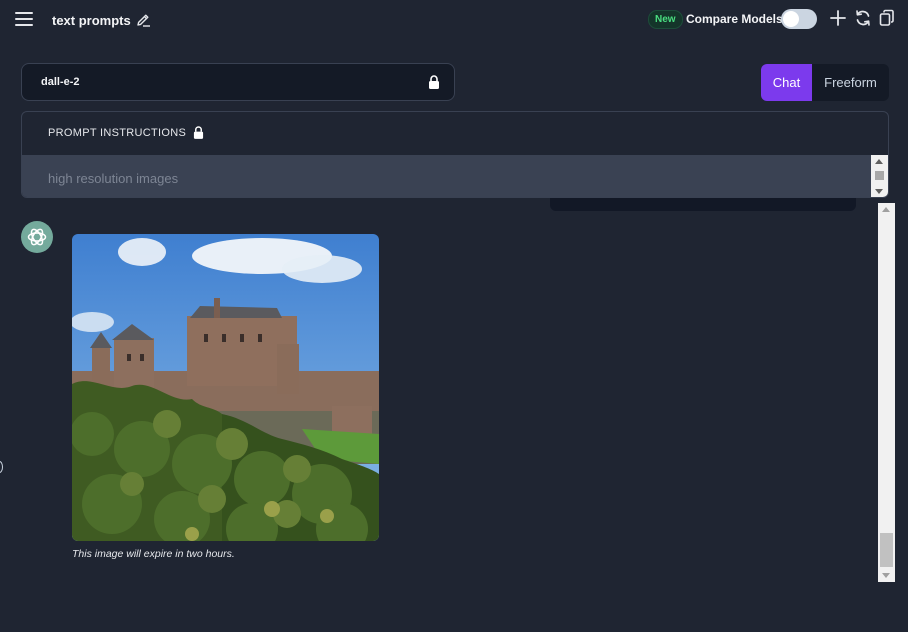 Image resolution: width=908 pixels, height=632 pixels. What do you see at coordinates (1, 467) in the screenshot?
I see `partial-edge-control` at bounding box center [1, 467].